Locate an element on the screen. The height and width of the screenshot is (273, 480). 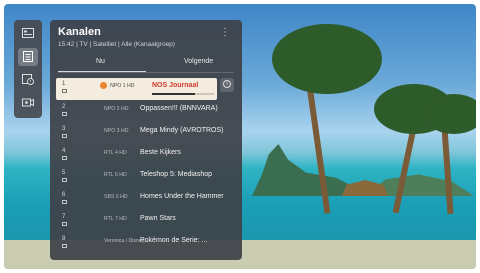
channel-row: 7 RTL 7 HD Pawn Stars is located at coordinates (146, 222).